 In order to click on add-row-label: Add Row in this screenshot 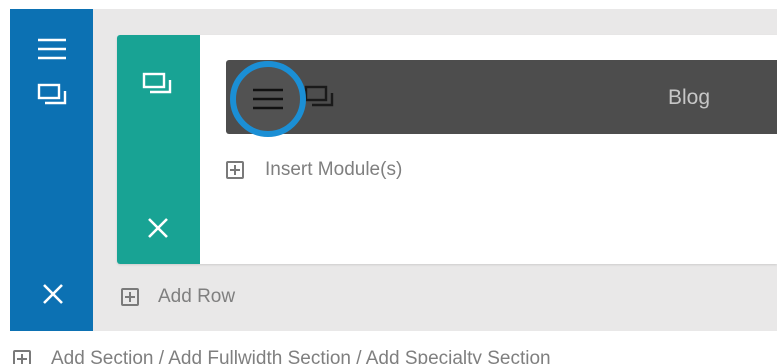, I will do `click(197, 296)`.